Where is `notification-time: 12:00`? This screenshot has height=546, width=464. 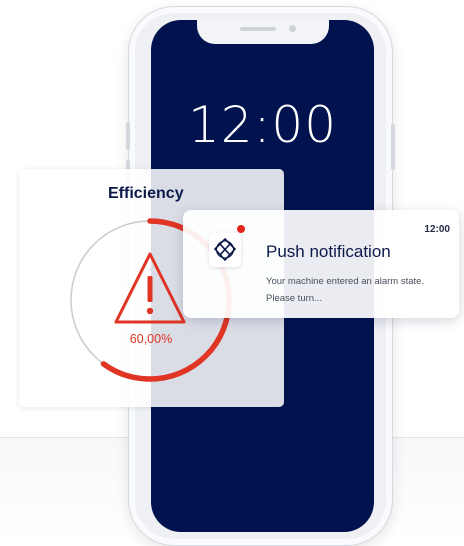 notification-time: 12:00 is located at coordinates (437, 229).